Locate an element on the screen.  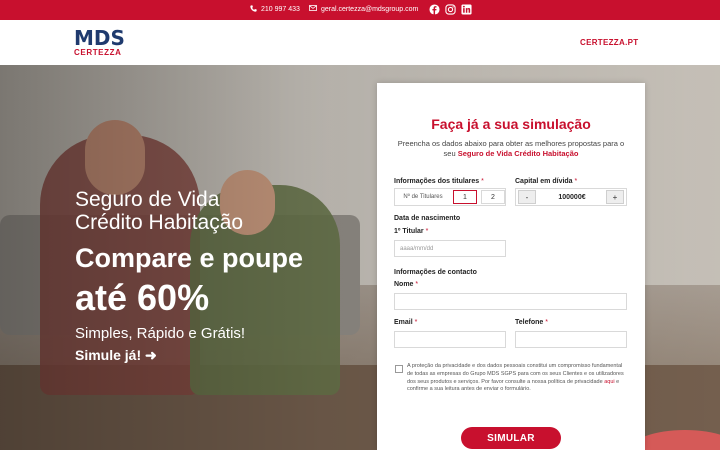
mds-certezza-logo: MDS CERTEZZA is located at coordinates (99, 42).